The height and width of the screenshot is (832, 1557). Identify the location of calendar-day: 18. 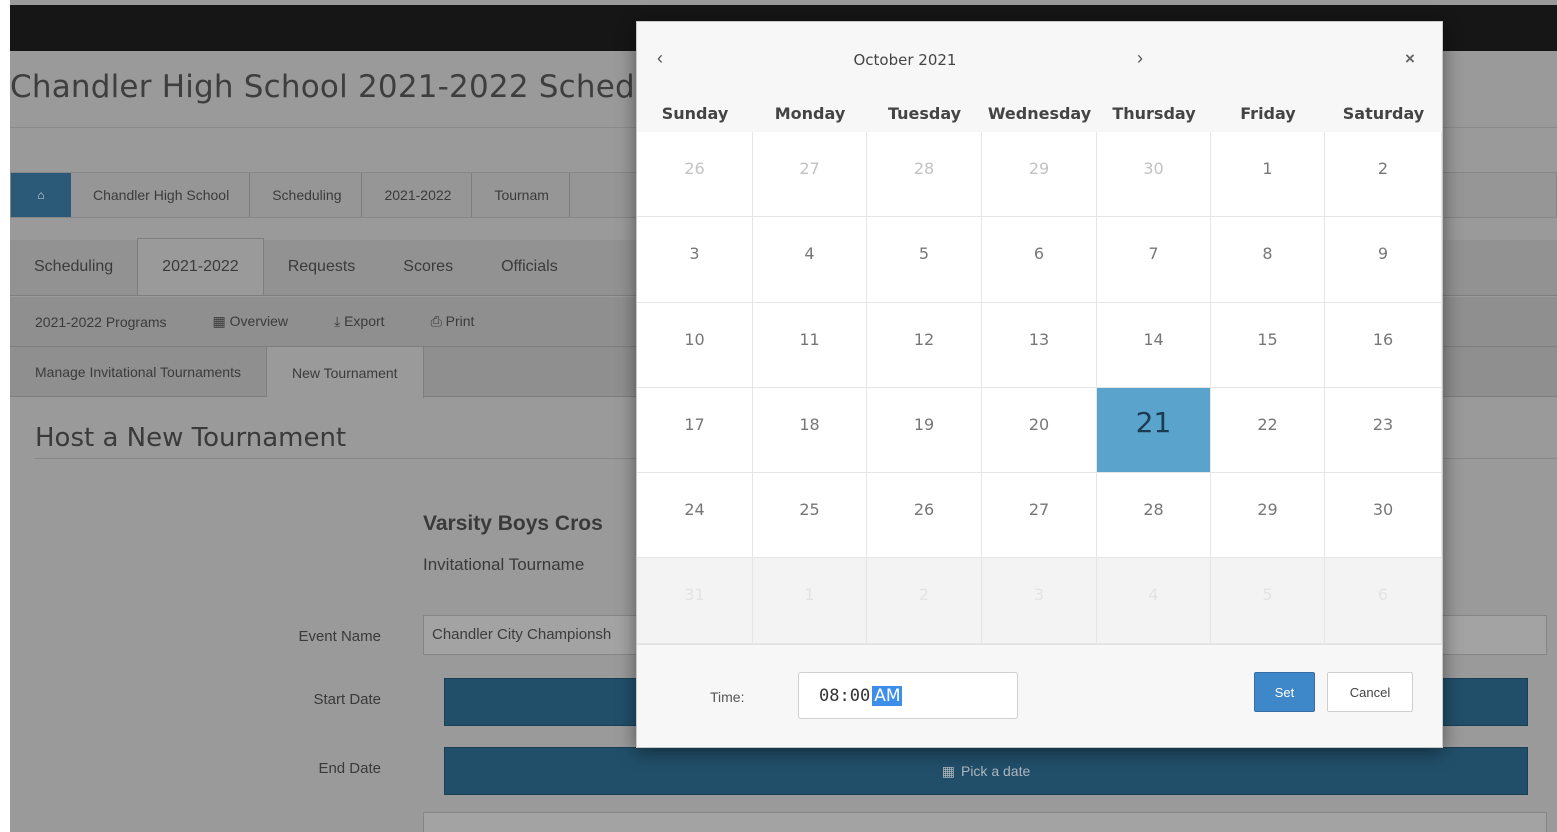
(810, 430).